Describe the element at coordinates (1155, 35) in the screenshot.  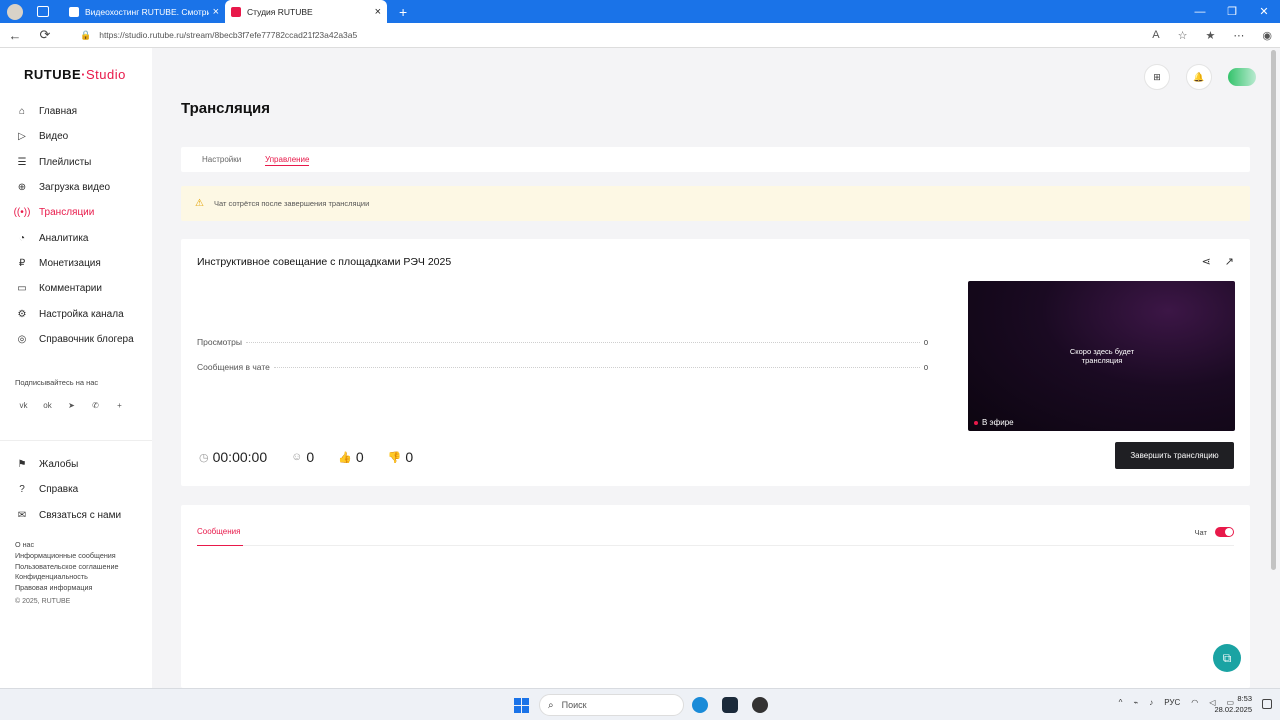
I see `read-aloud-icon: A` at that location.